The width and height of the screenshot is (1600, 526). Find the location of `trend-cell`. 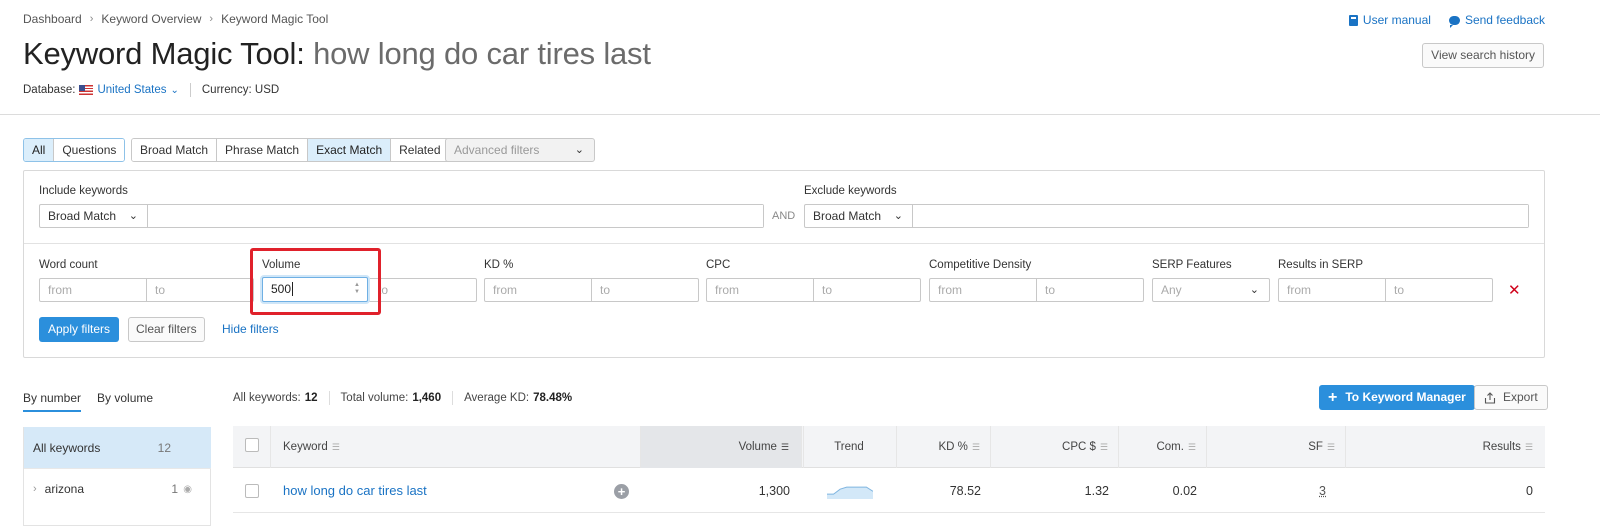

trend-cell is located at coordinates (850, 491).